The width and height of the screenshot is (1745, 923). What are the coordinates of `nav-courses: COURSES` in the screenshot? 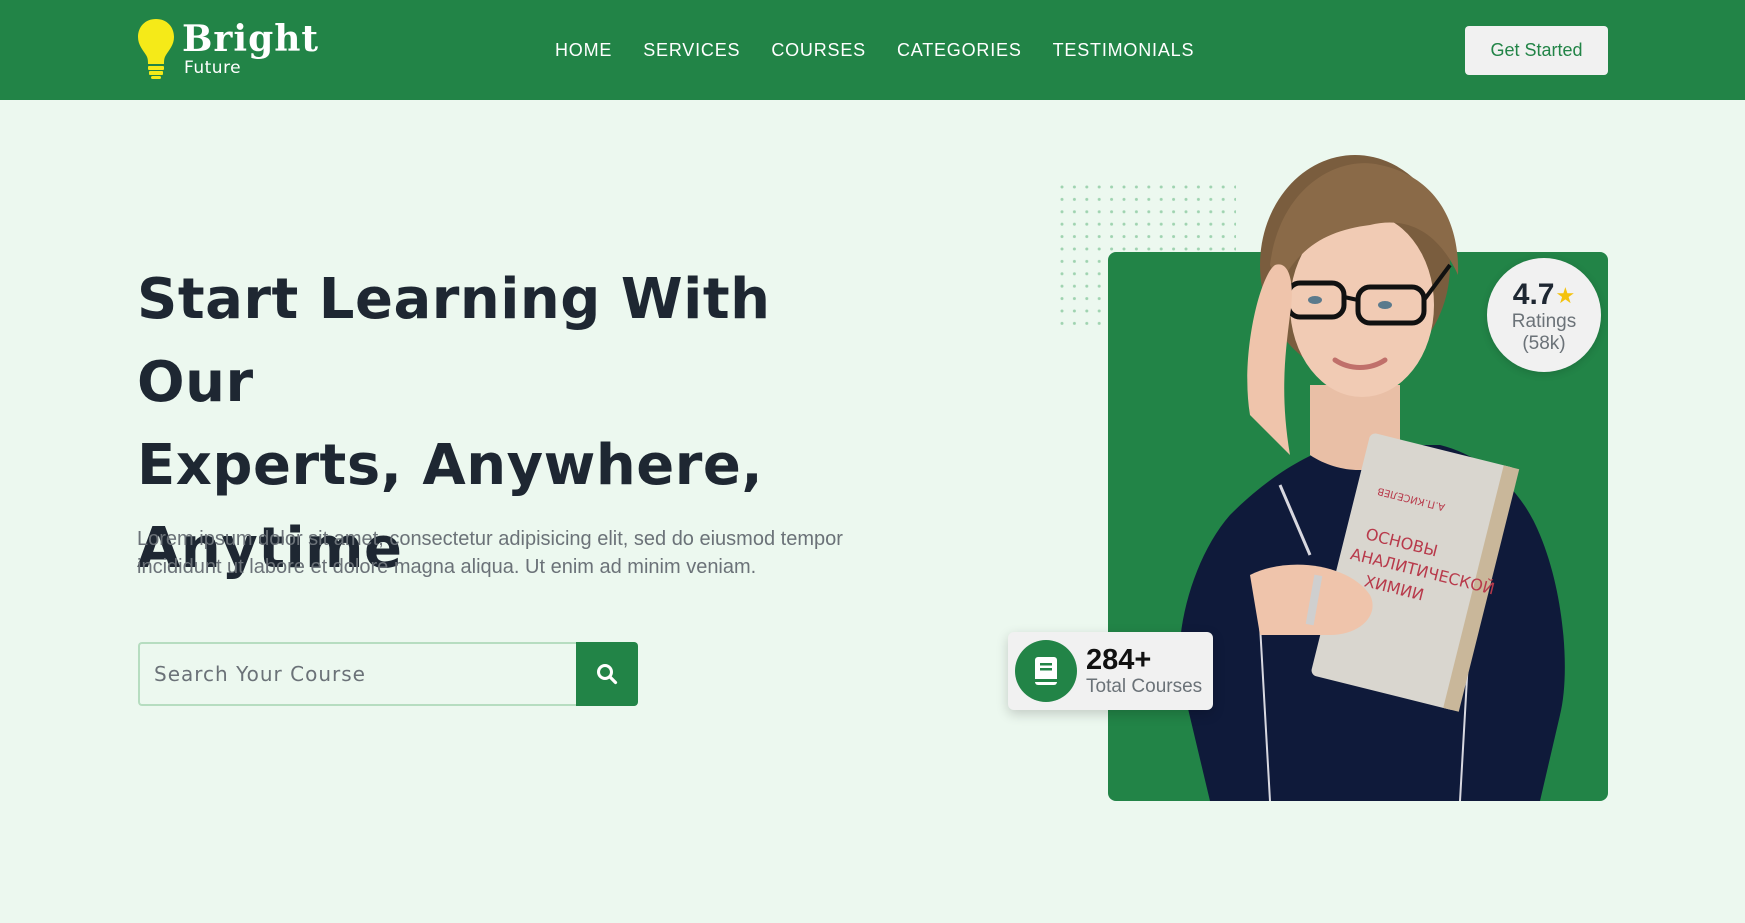 It's located at (818, 50).